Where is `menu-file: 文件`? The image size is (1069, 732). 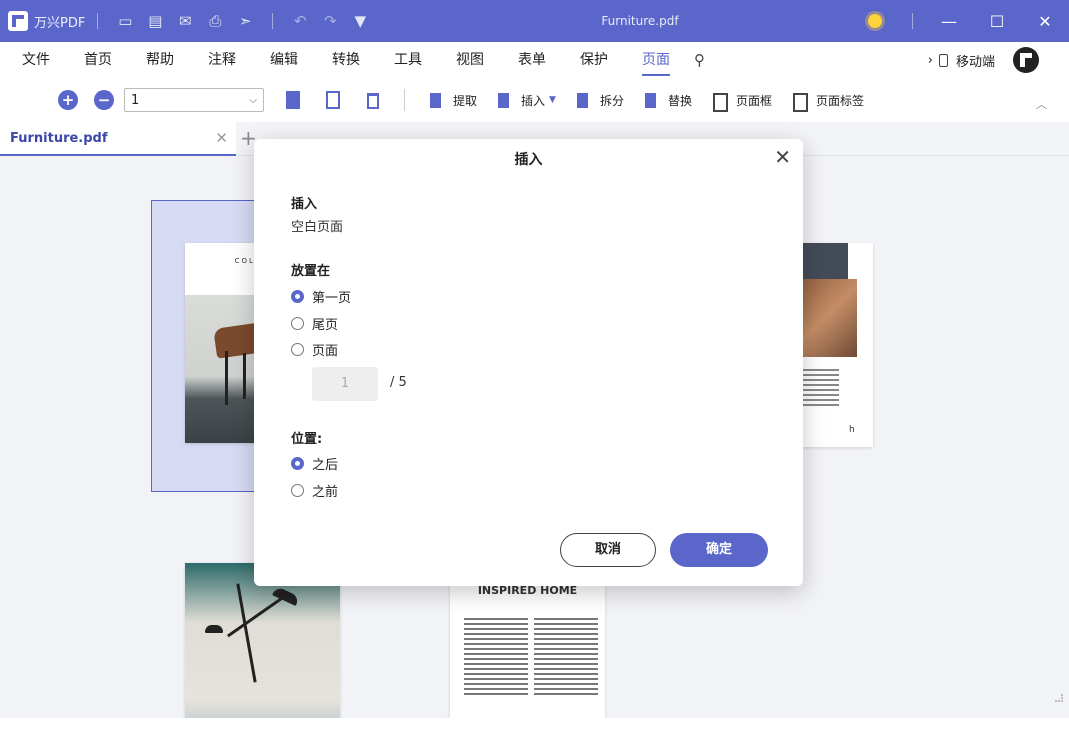
menu-file: 文件 is located at coordinates (36, 60).